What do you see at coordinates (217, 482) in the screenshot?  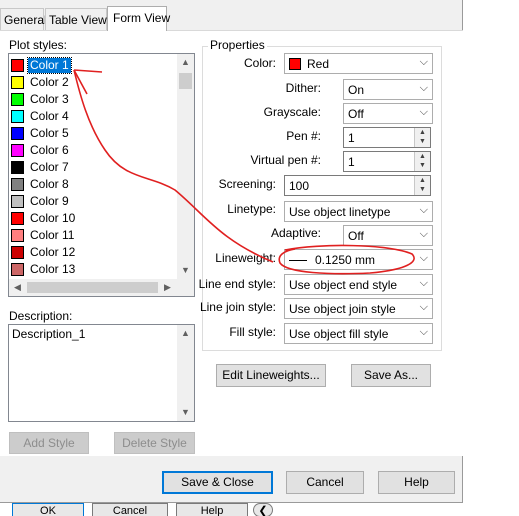 I see `save-close-button: Save & Close` at bounding box center [217, 482].